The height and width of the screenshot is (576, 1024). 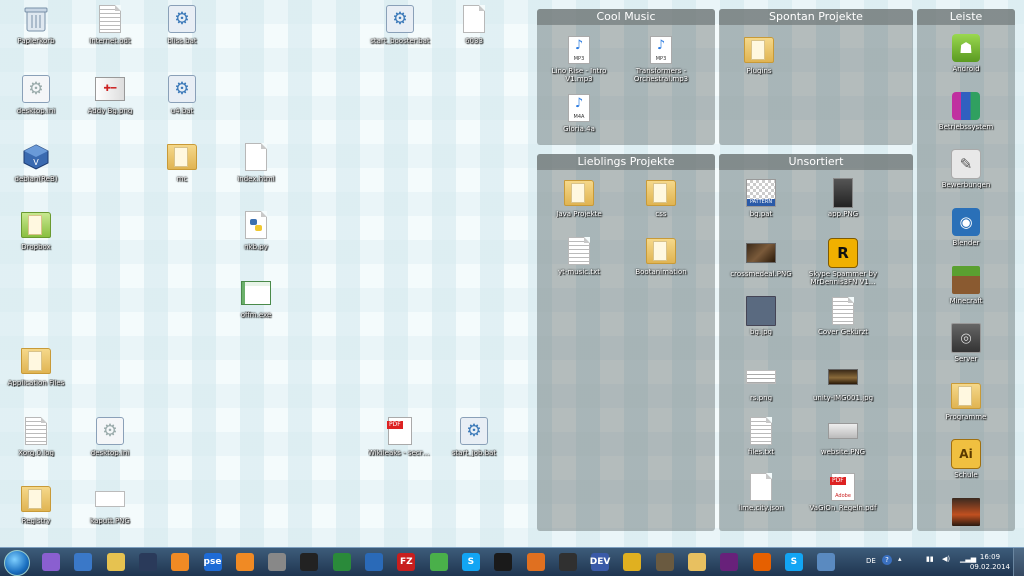 I want to click on fence-title: Cool Music, so click(x=626, y=17).